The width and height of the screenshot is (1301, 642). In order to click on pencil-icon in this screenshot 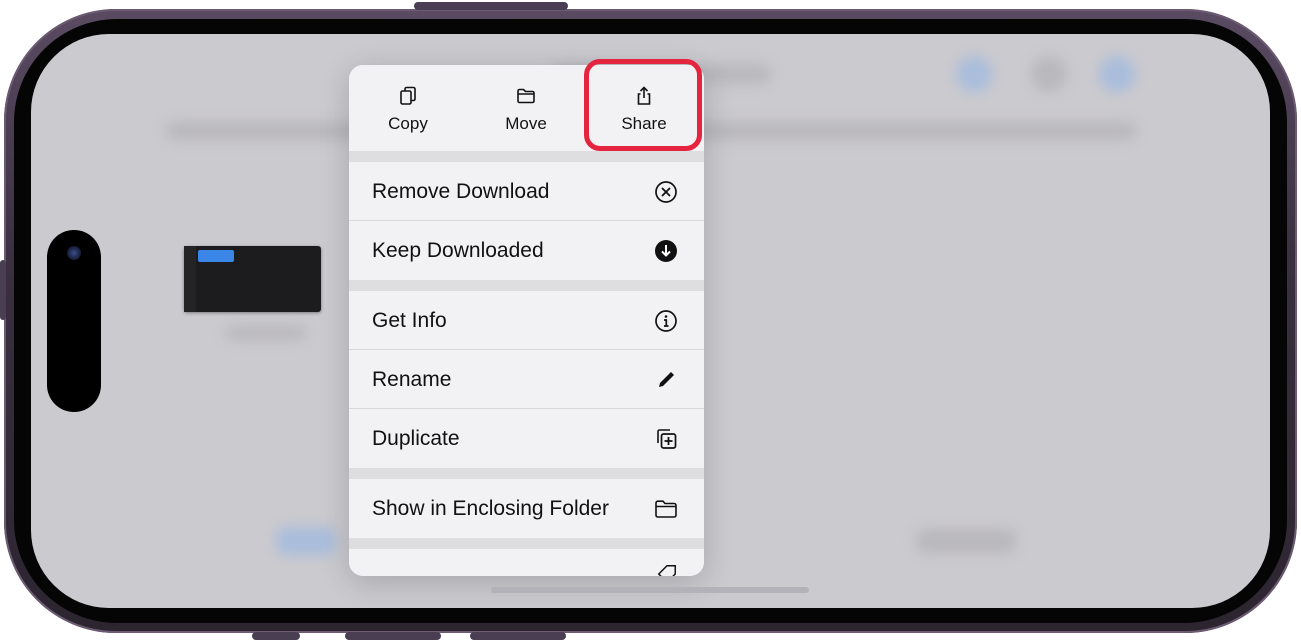, I will do `click(666, 379)`.